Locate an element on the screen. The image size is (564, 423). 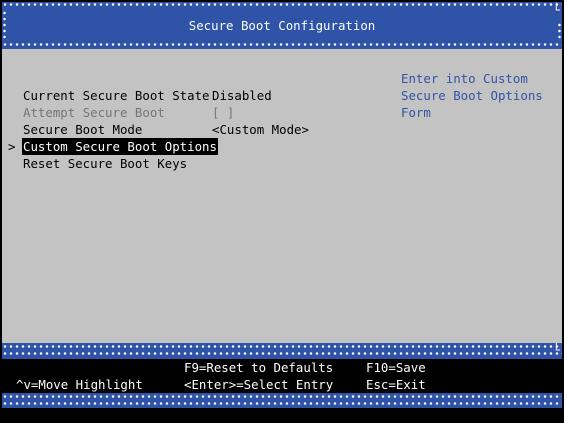
footer-top-band: └ is located at coordinates (282, 351).